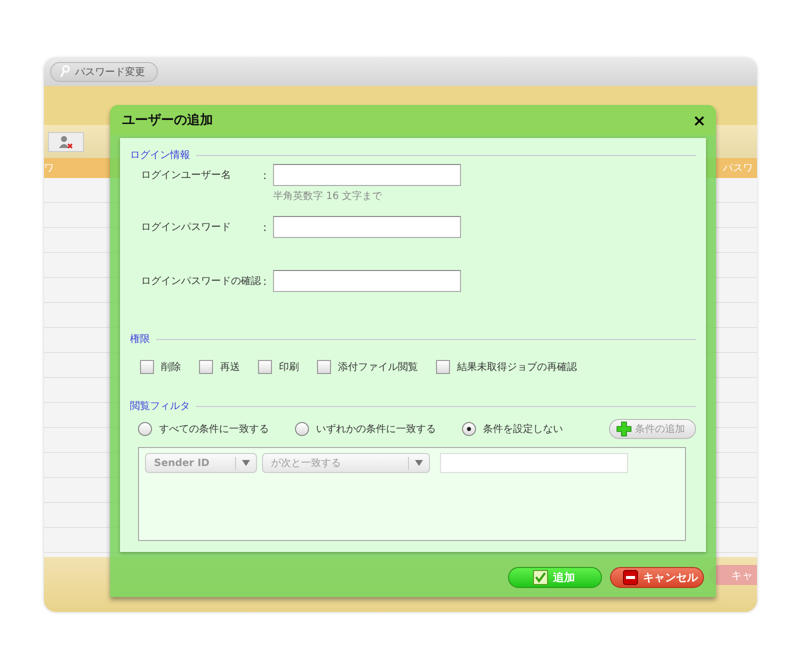 This screenshot has width=800, height=670. What do you see at coordinates (517, 367) in the screenshot?
I see `checkbox-label: 結果未取得ジョブの再確認` at bounding box center [517, 367].